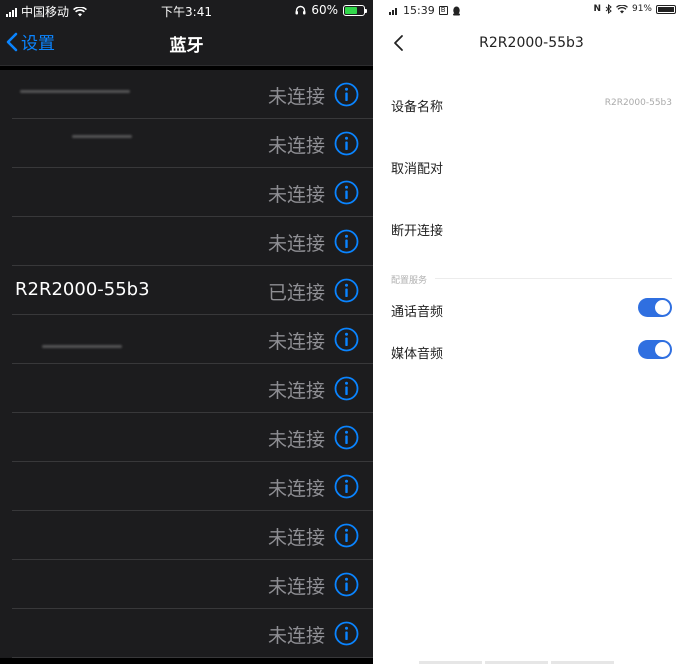 The image size is (690, 664). What do you see at coordinates (531, 11) in the screenshot?
I see `android-status-bar: 15:39 B N 91%` at bounding box center [531, 11].